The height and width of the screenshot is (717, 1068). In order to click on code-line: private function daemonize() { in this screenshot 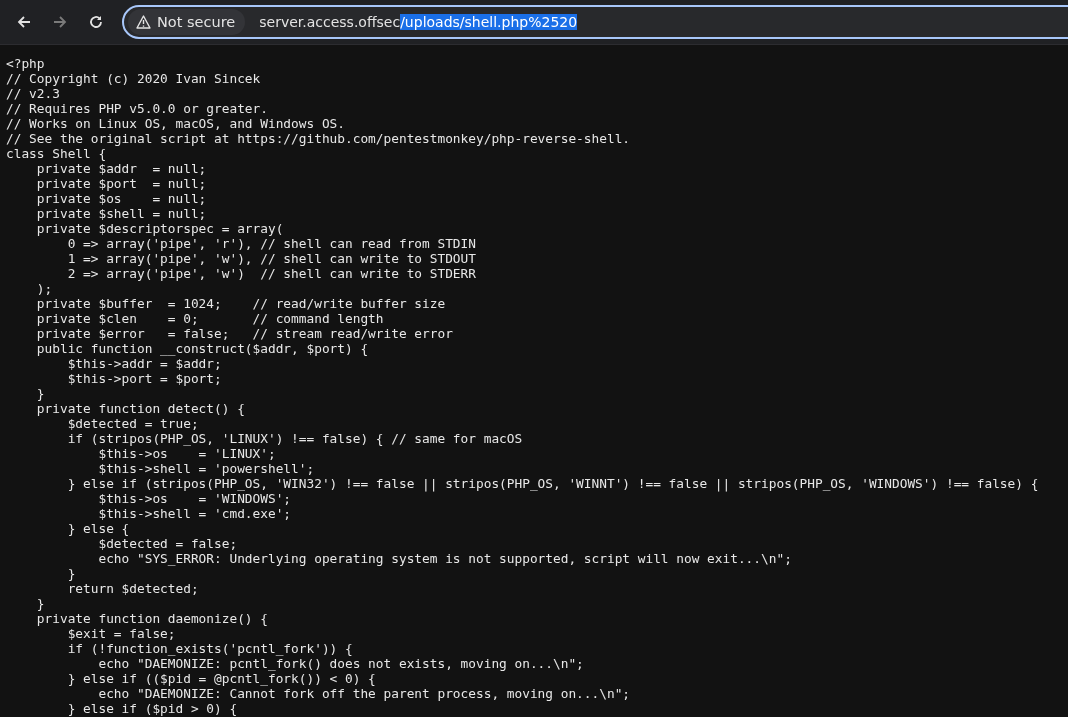, I will do `click(151, 618)`.